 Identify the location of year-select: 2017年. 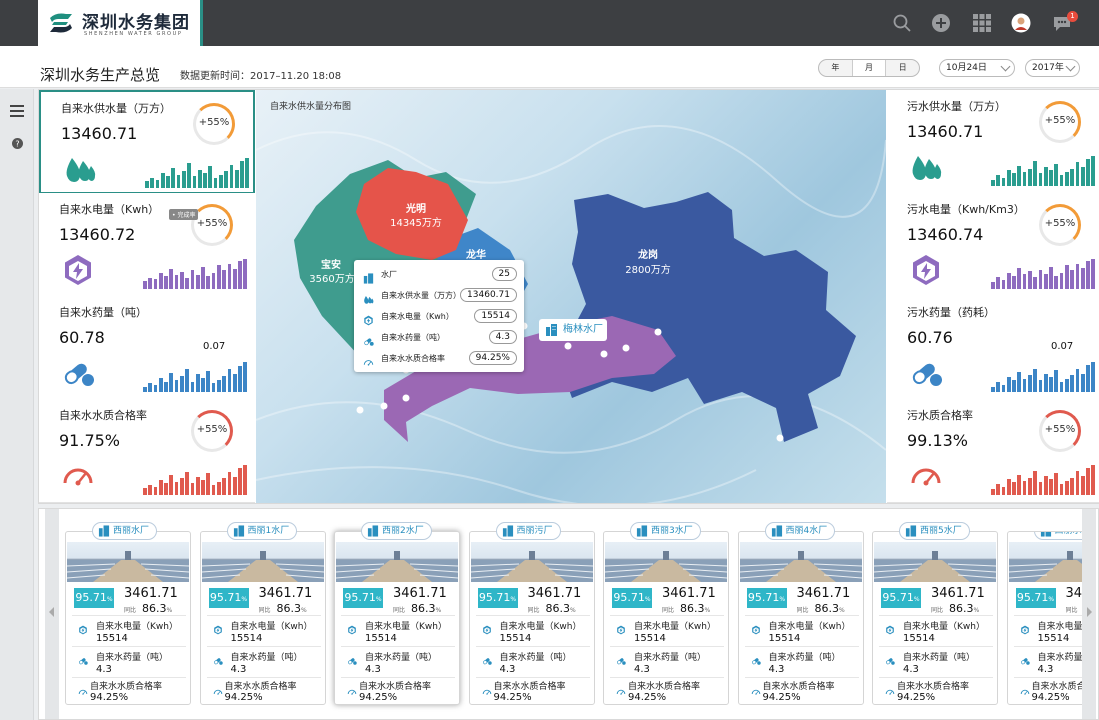
(1052, 68).